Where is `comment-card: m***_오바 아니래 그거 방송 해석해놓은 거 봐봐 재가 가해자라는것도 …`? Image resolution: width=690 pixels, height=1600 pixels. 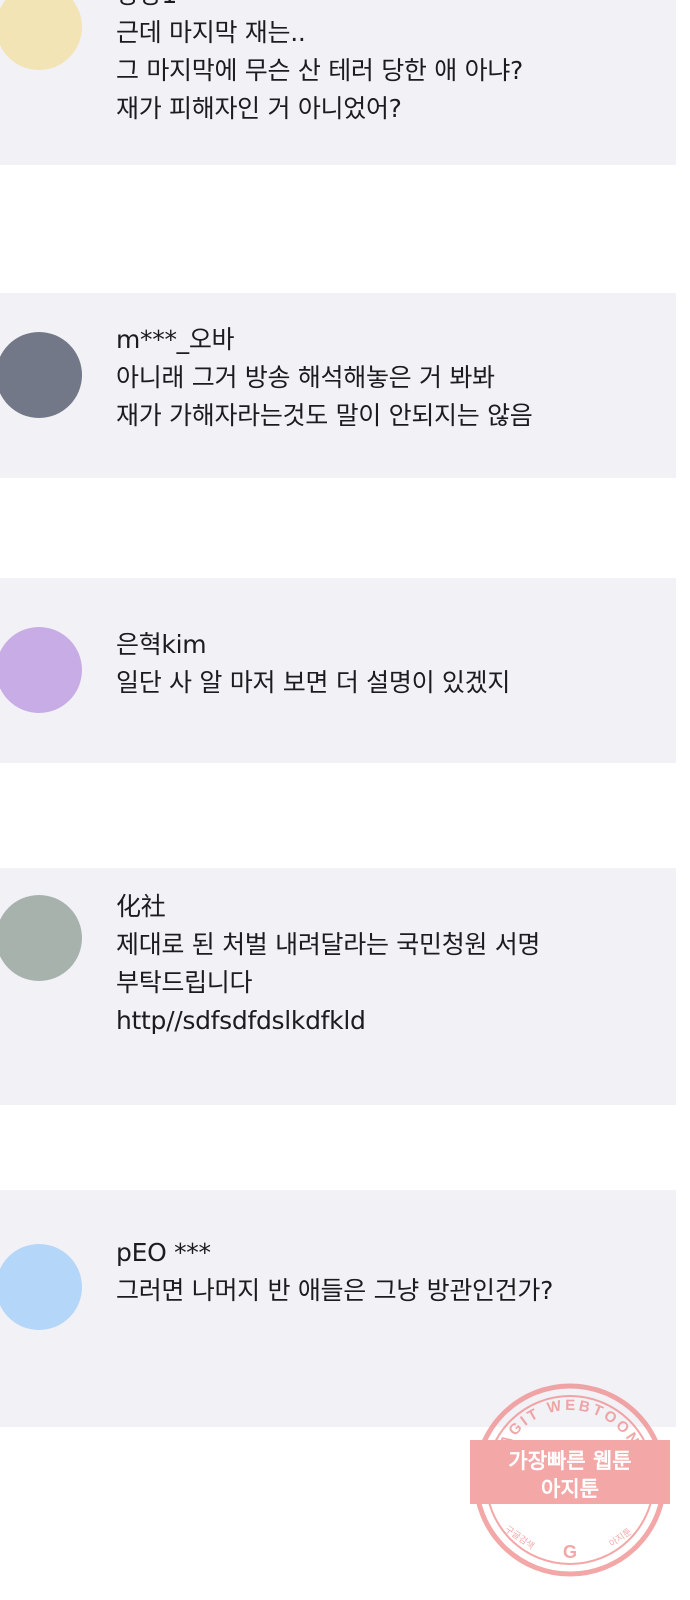 comment-card: m***_오바 아니래 그거 방송 해석해놓은 거 봐봐 재가 가해자라는것도 … is located at coordinates (338, 385).